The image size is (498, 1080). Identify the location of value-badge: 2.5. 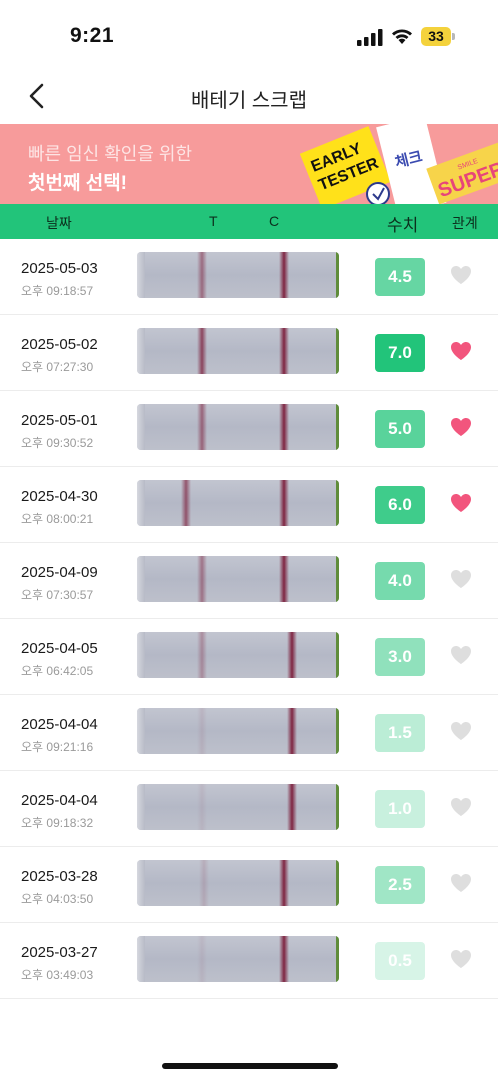
(400, 885).